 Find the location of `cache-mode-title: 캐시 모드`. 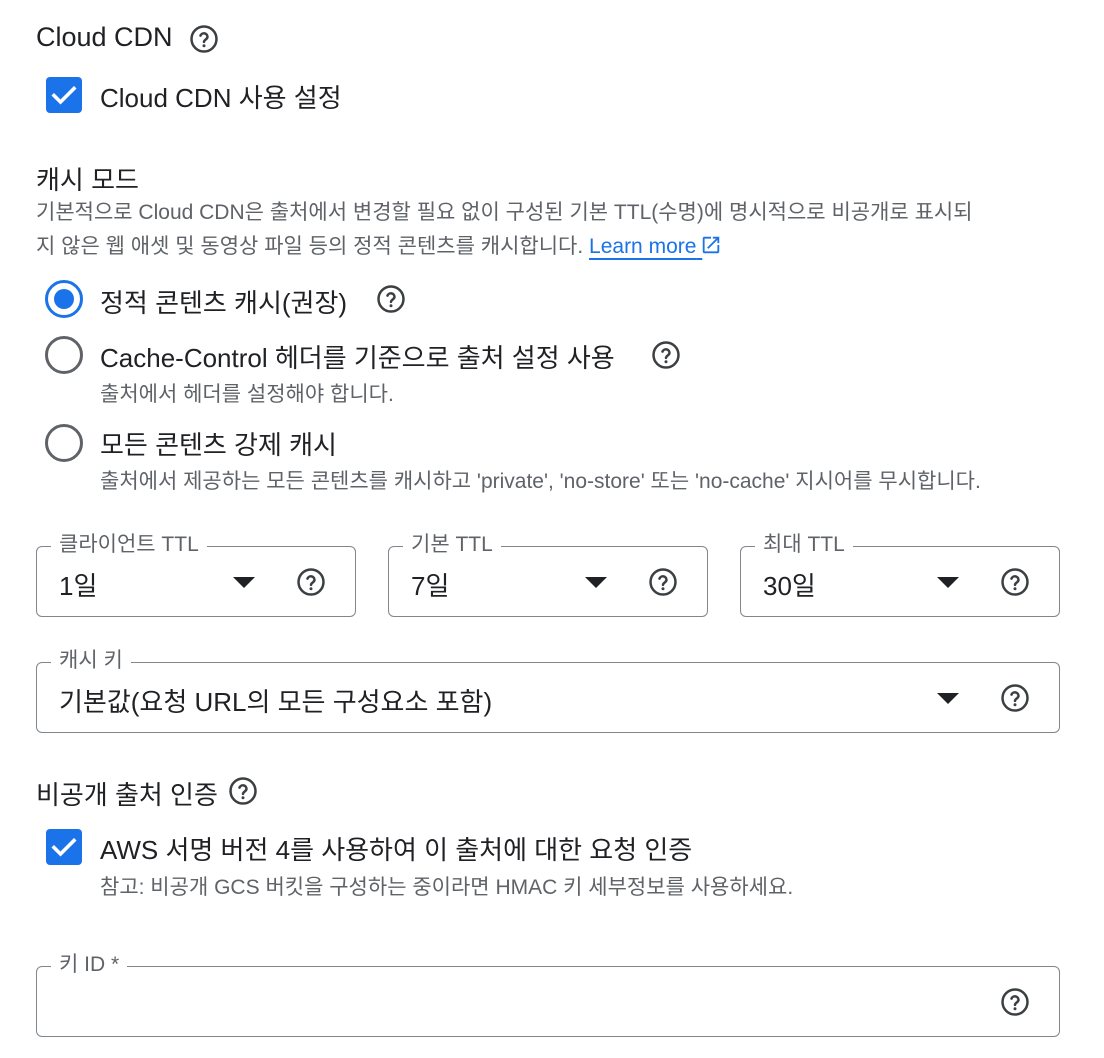

cache-mode-title: 캐시 모드 is located at coordinates (87, 180).